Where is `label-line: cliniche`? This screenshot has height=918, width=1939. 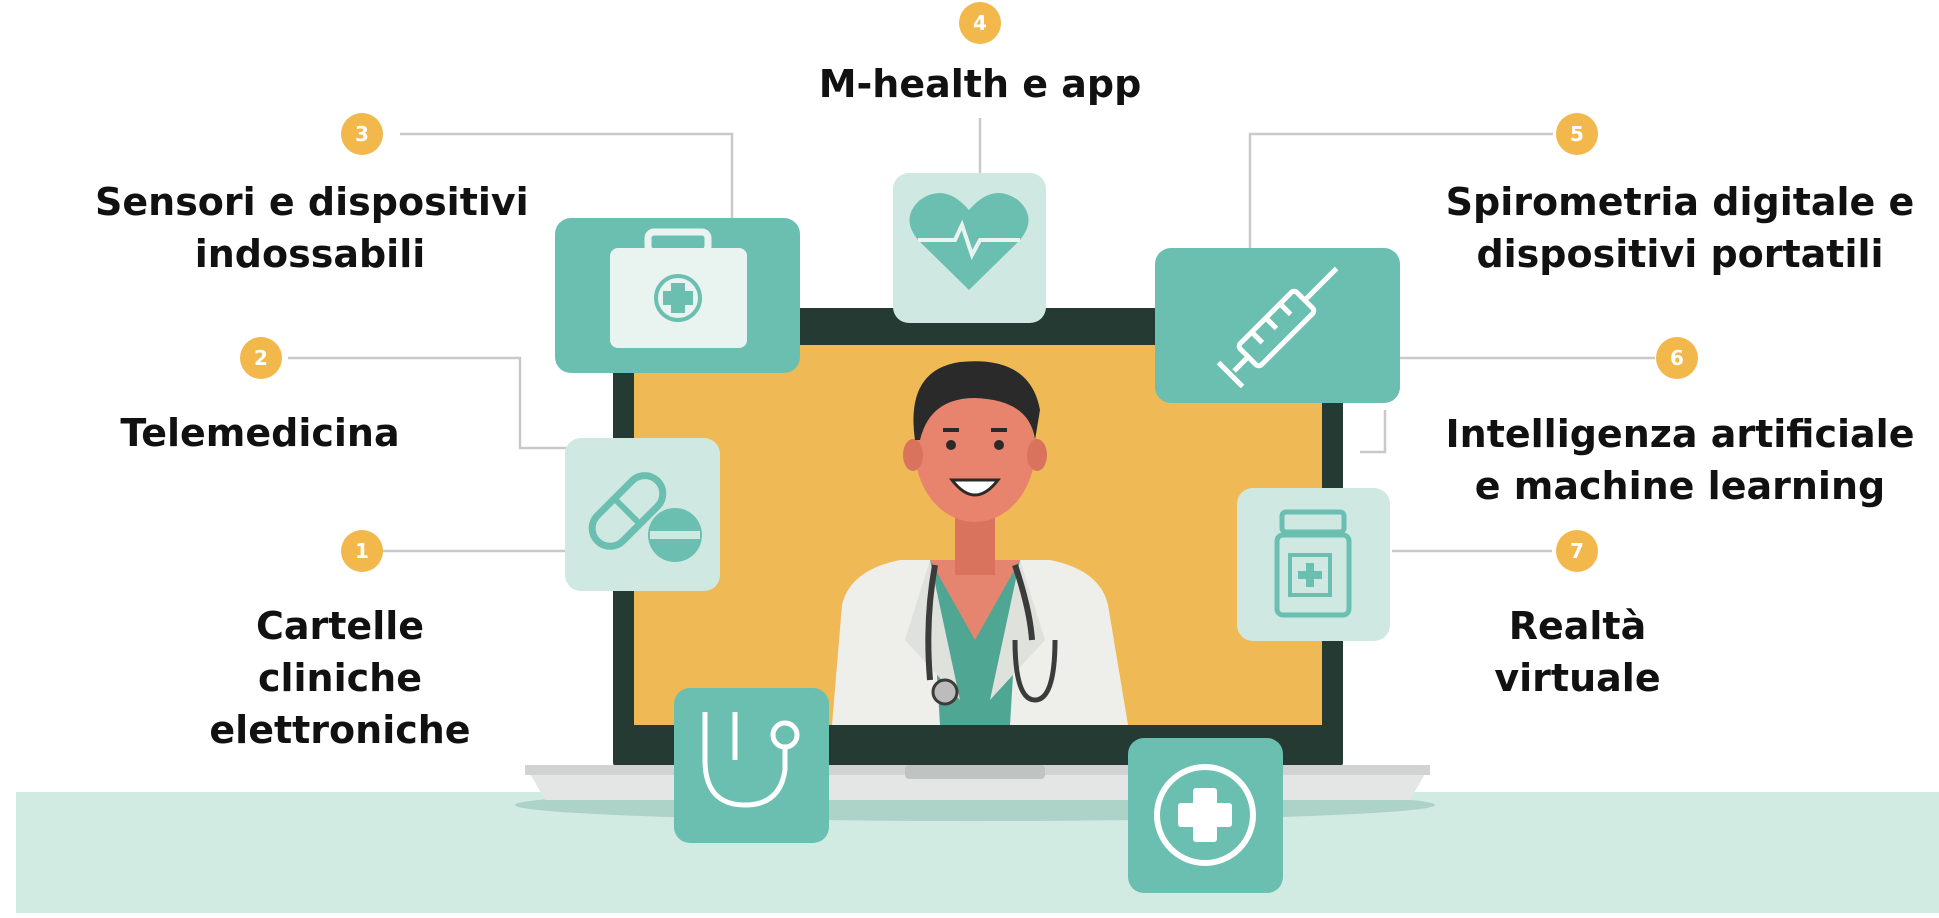 label-line: cliniche is located at coordinates (339, 678).